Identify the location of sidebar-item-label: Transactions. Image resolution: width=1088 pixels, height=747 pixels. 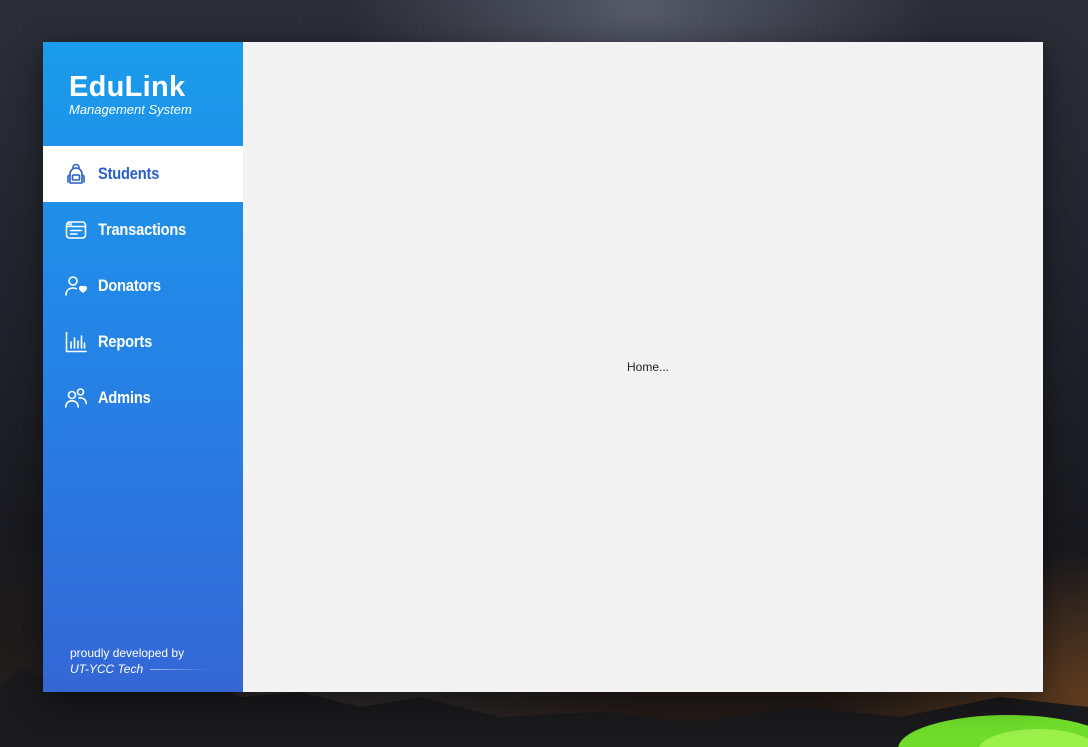
(142, 229).